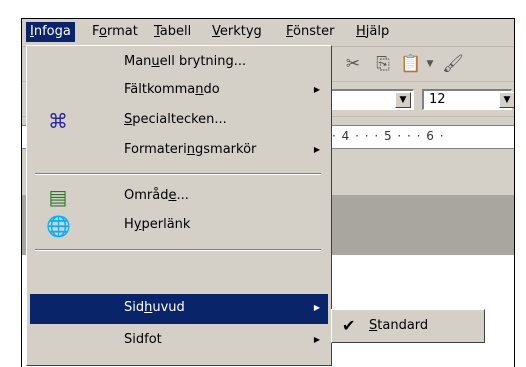 The width and height of the screenshot is (526, 367). Describe the element at coordinates (353, 64) in the screenshot. I see `cut-icon: ✂` at that location.